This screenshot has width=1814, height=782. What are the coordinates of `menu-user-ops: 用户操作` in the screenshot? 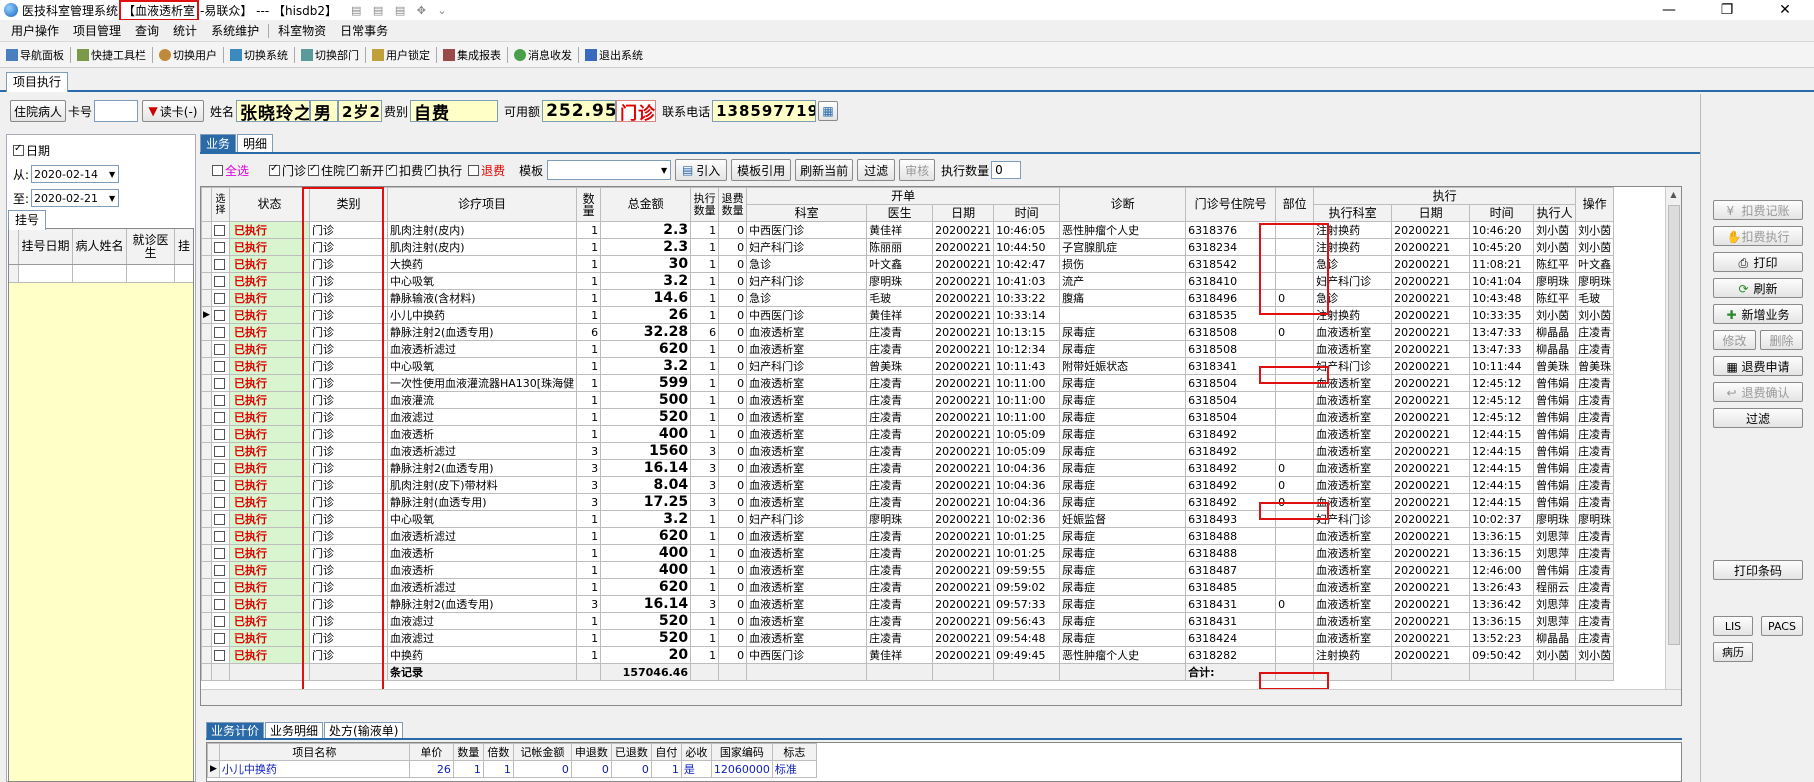 It's located at (35, 31).